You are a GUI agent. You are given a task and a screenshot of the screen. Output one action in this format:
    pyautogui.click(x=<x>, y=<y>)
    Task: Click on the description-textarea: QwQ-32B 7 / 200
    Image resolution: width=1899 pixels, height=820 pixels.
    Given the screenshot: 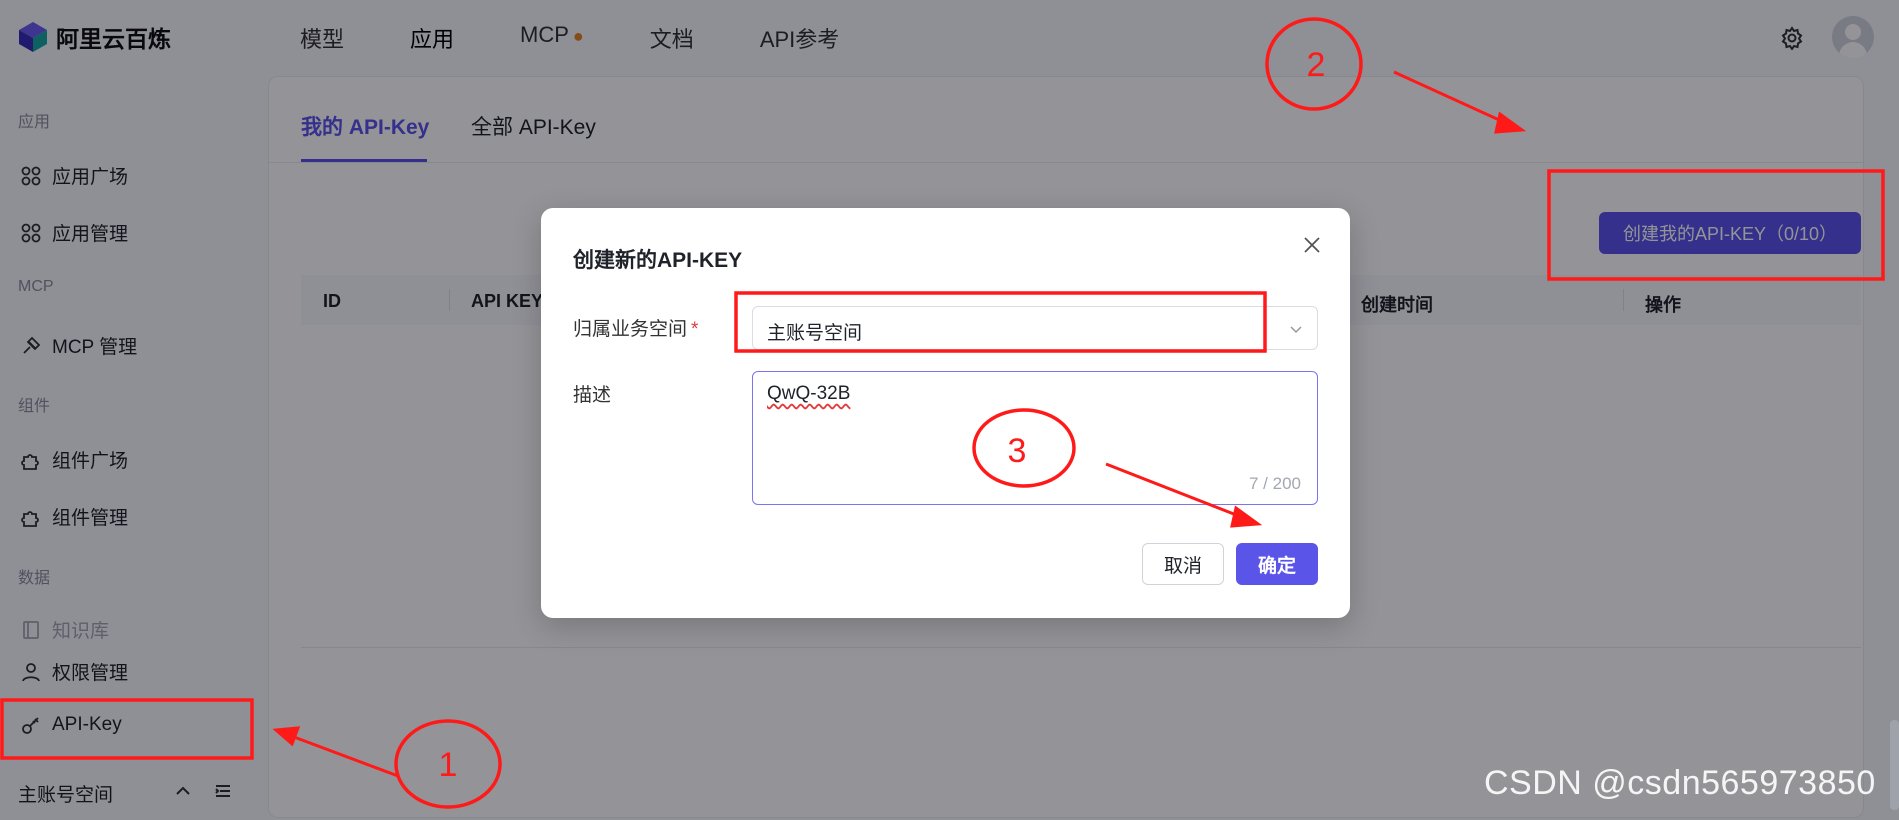 What is the action you would take?
    pyautogui.click(x=1035, y=438)
    